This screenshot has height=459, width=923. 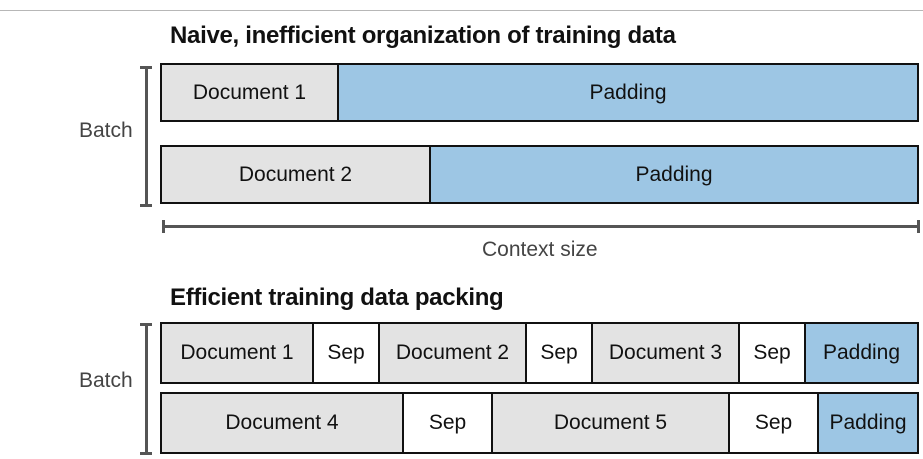 I want to click on document-segment: Document 4, so click(x=282, y=423).